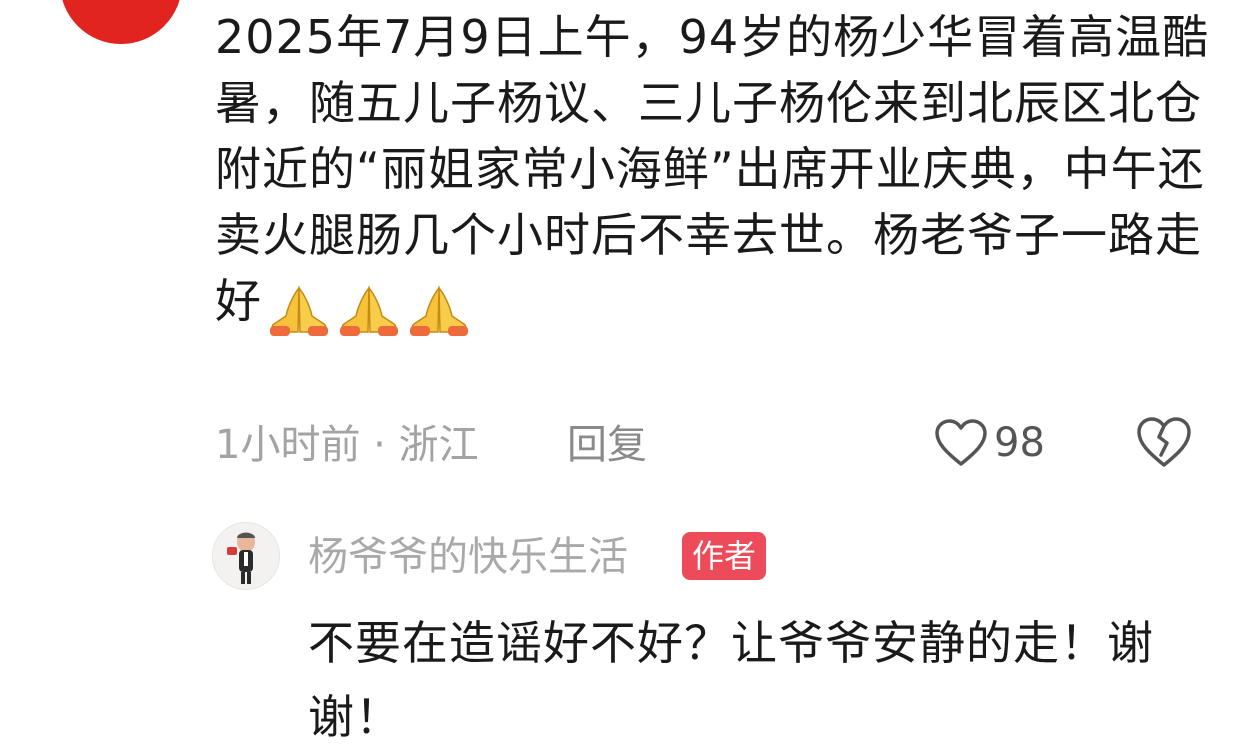 The height and width of the screenshot is (748, 1260). I want to click on comment-location: 浙江, so click(438, 445).